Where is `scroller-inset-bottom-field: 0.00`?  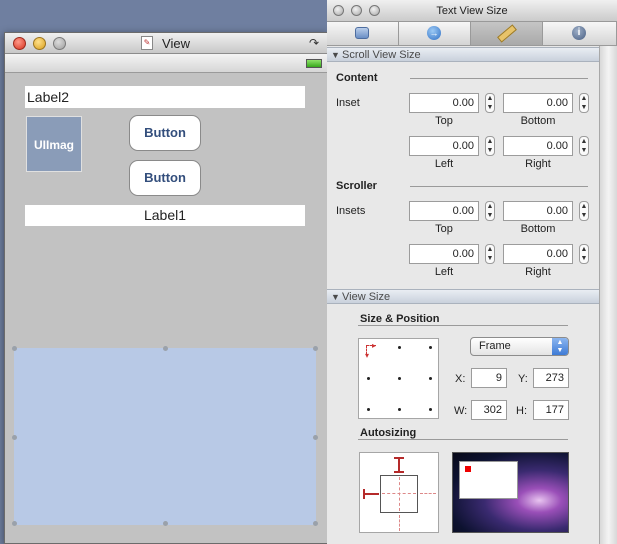 scroller-inset-bottom-field: 0.00 is located at coordinates (538, 211).